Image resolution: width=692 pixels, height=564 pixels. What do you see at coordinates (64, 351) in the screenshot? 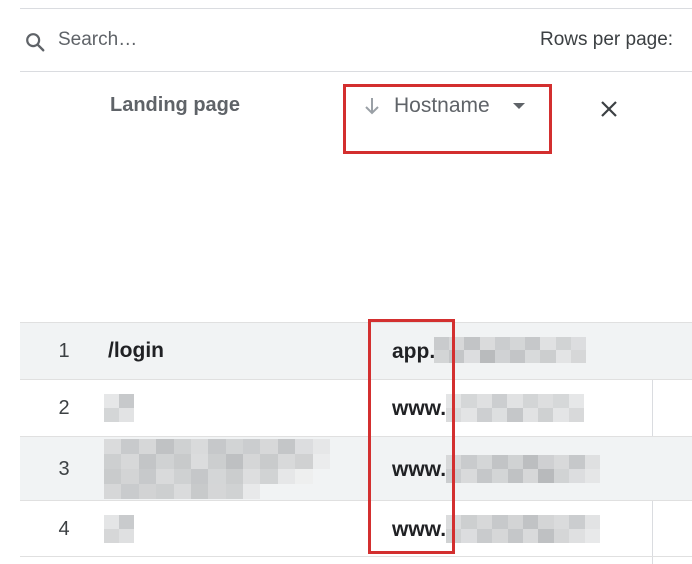
I see `row-index: 1` at bounding box center [64, 351].